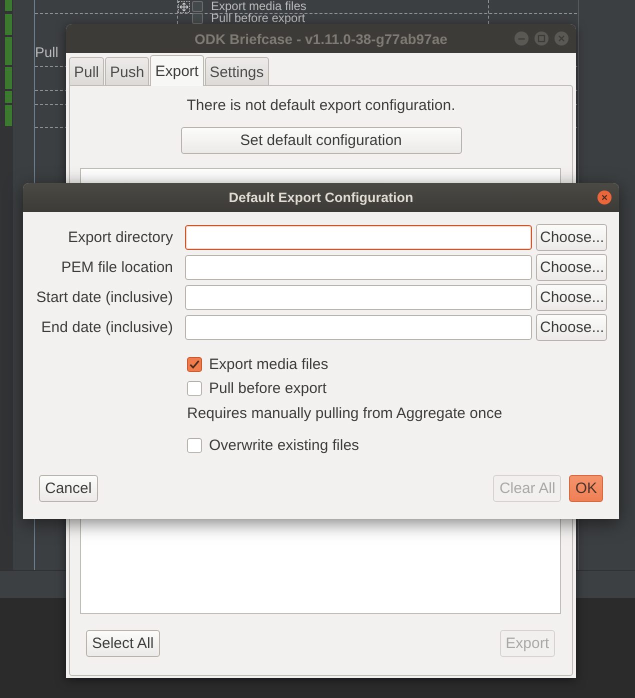  I want to click on tab: Pull, so click(86, 71).